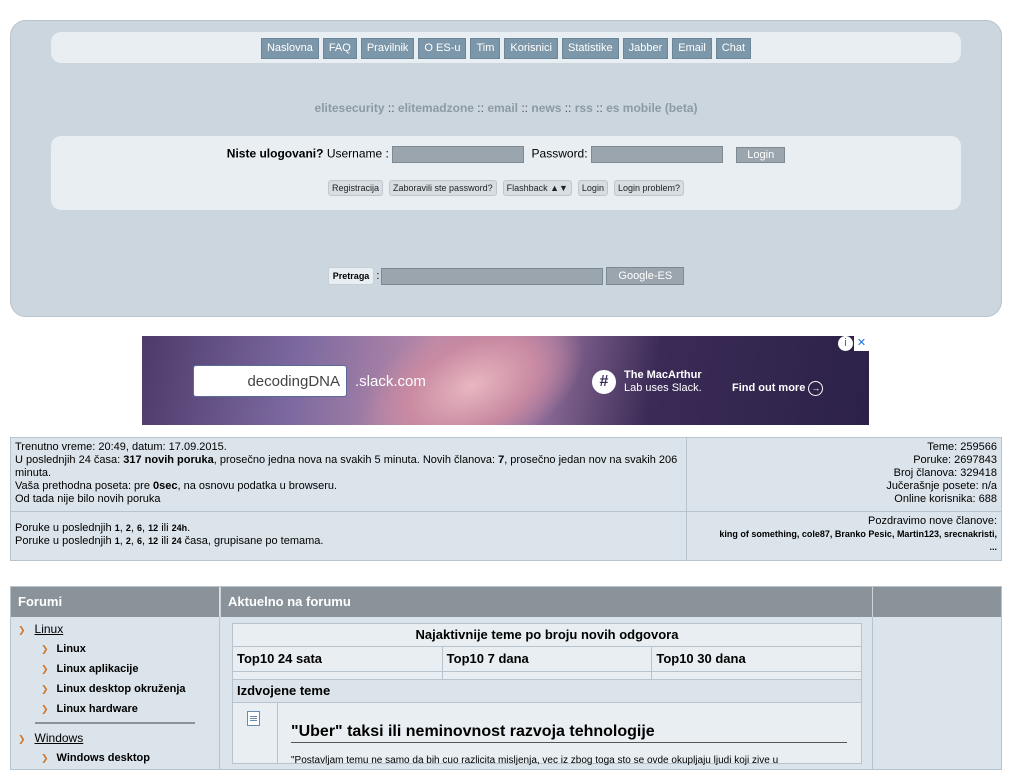 The image size is (1024, 770). Describe the element at coordinates (59, 738) in the screenshot. I see `category-label: Windows` at that location.